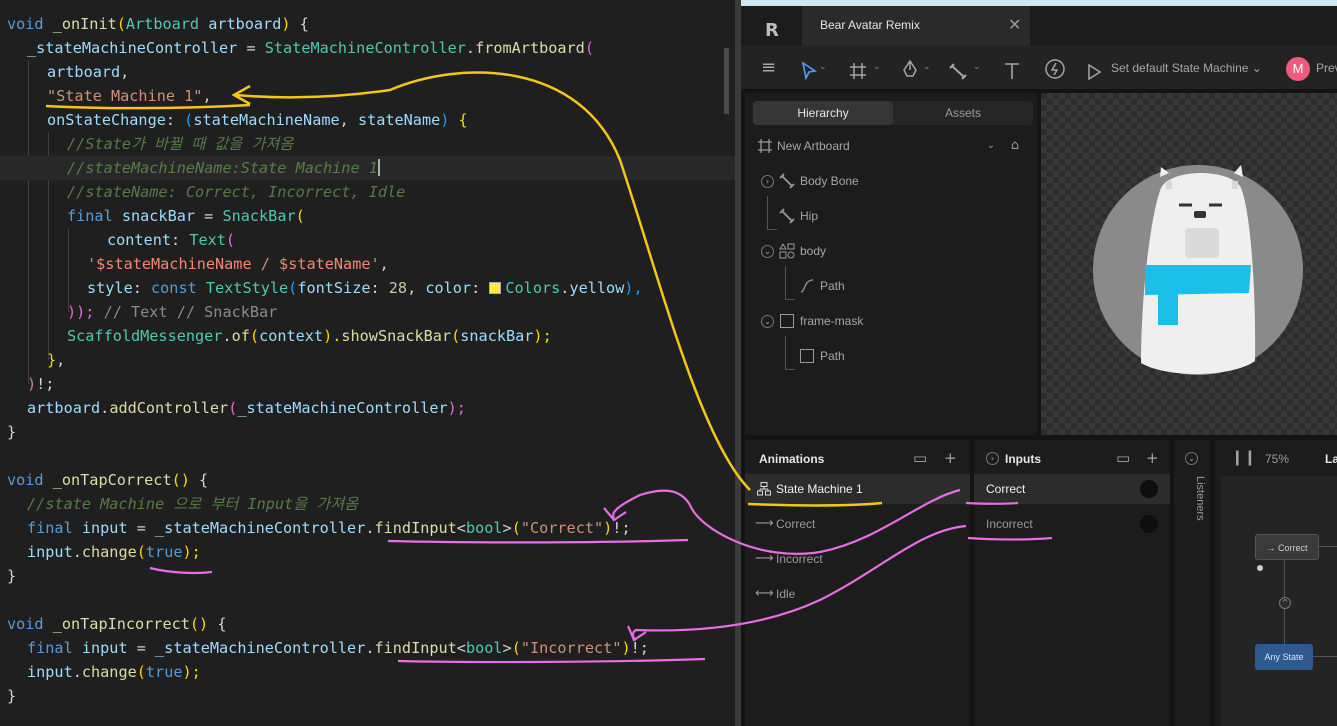 This screenshot has width=1337, height=726. What do you see at coordinates (792, 459) in the screenshot?
I see `animations-title: Animations` at bounding box center [792, 459].